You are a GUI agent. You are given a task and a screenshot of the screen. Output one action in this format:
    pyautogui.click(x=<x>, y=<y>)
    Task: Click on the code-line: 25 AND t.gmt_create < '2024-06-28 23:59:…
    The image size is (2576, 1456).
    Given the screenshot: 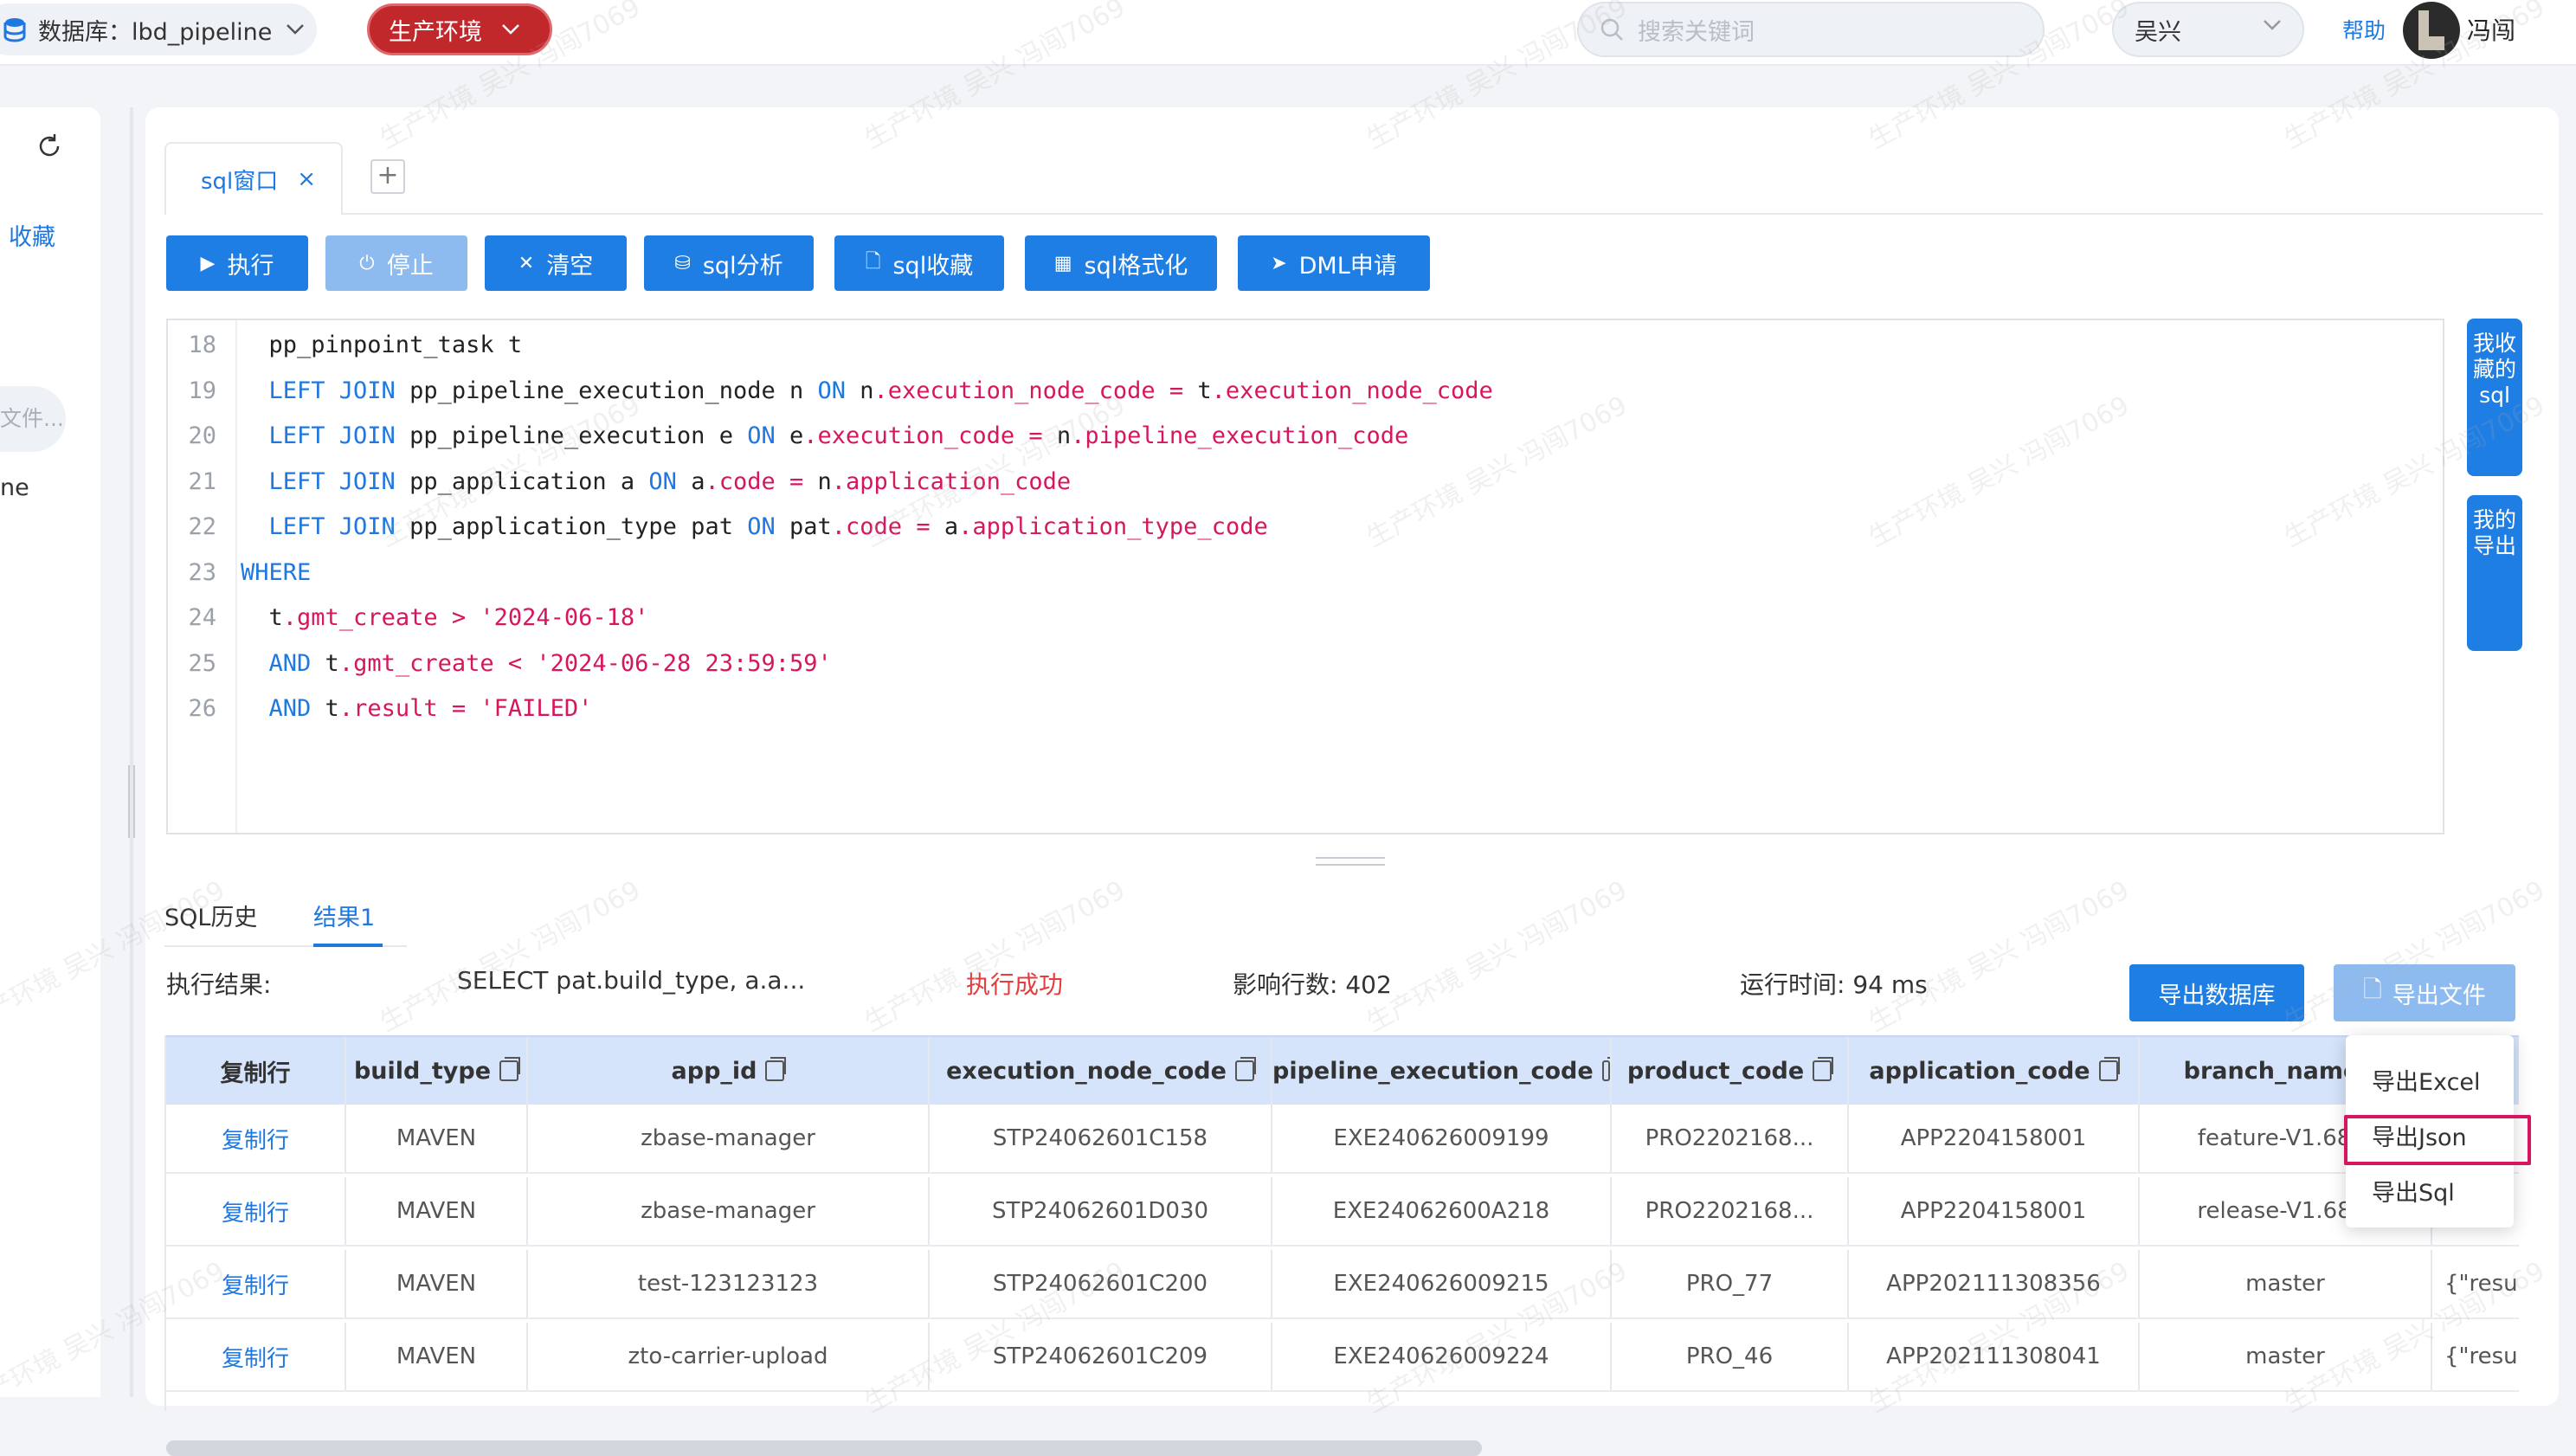 What is the action you would take?
    pyautogui.click(x=499, y=664)
    